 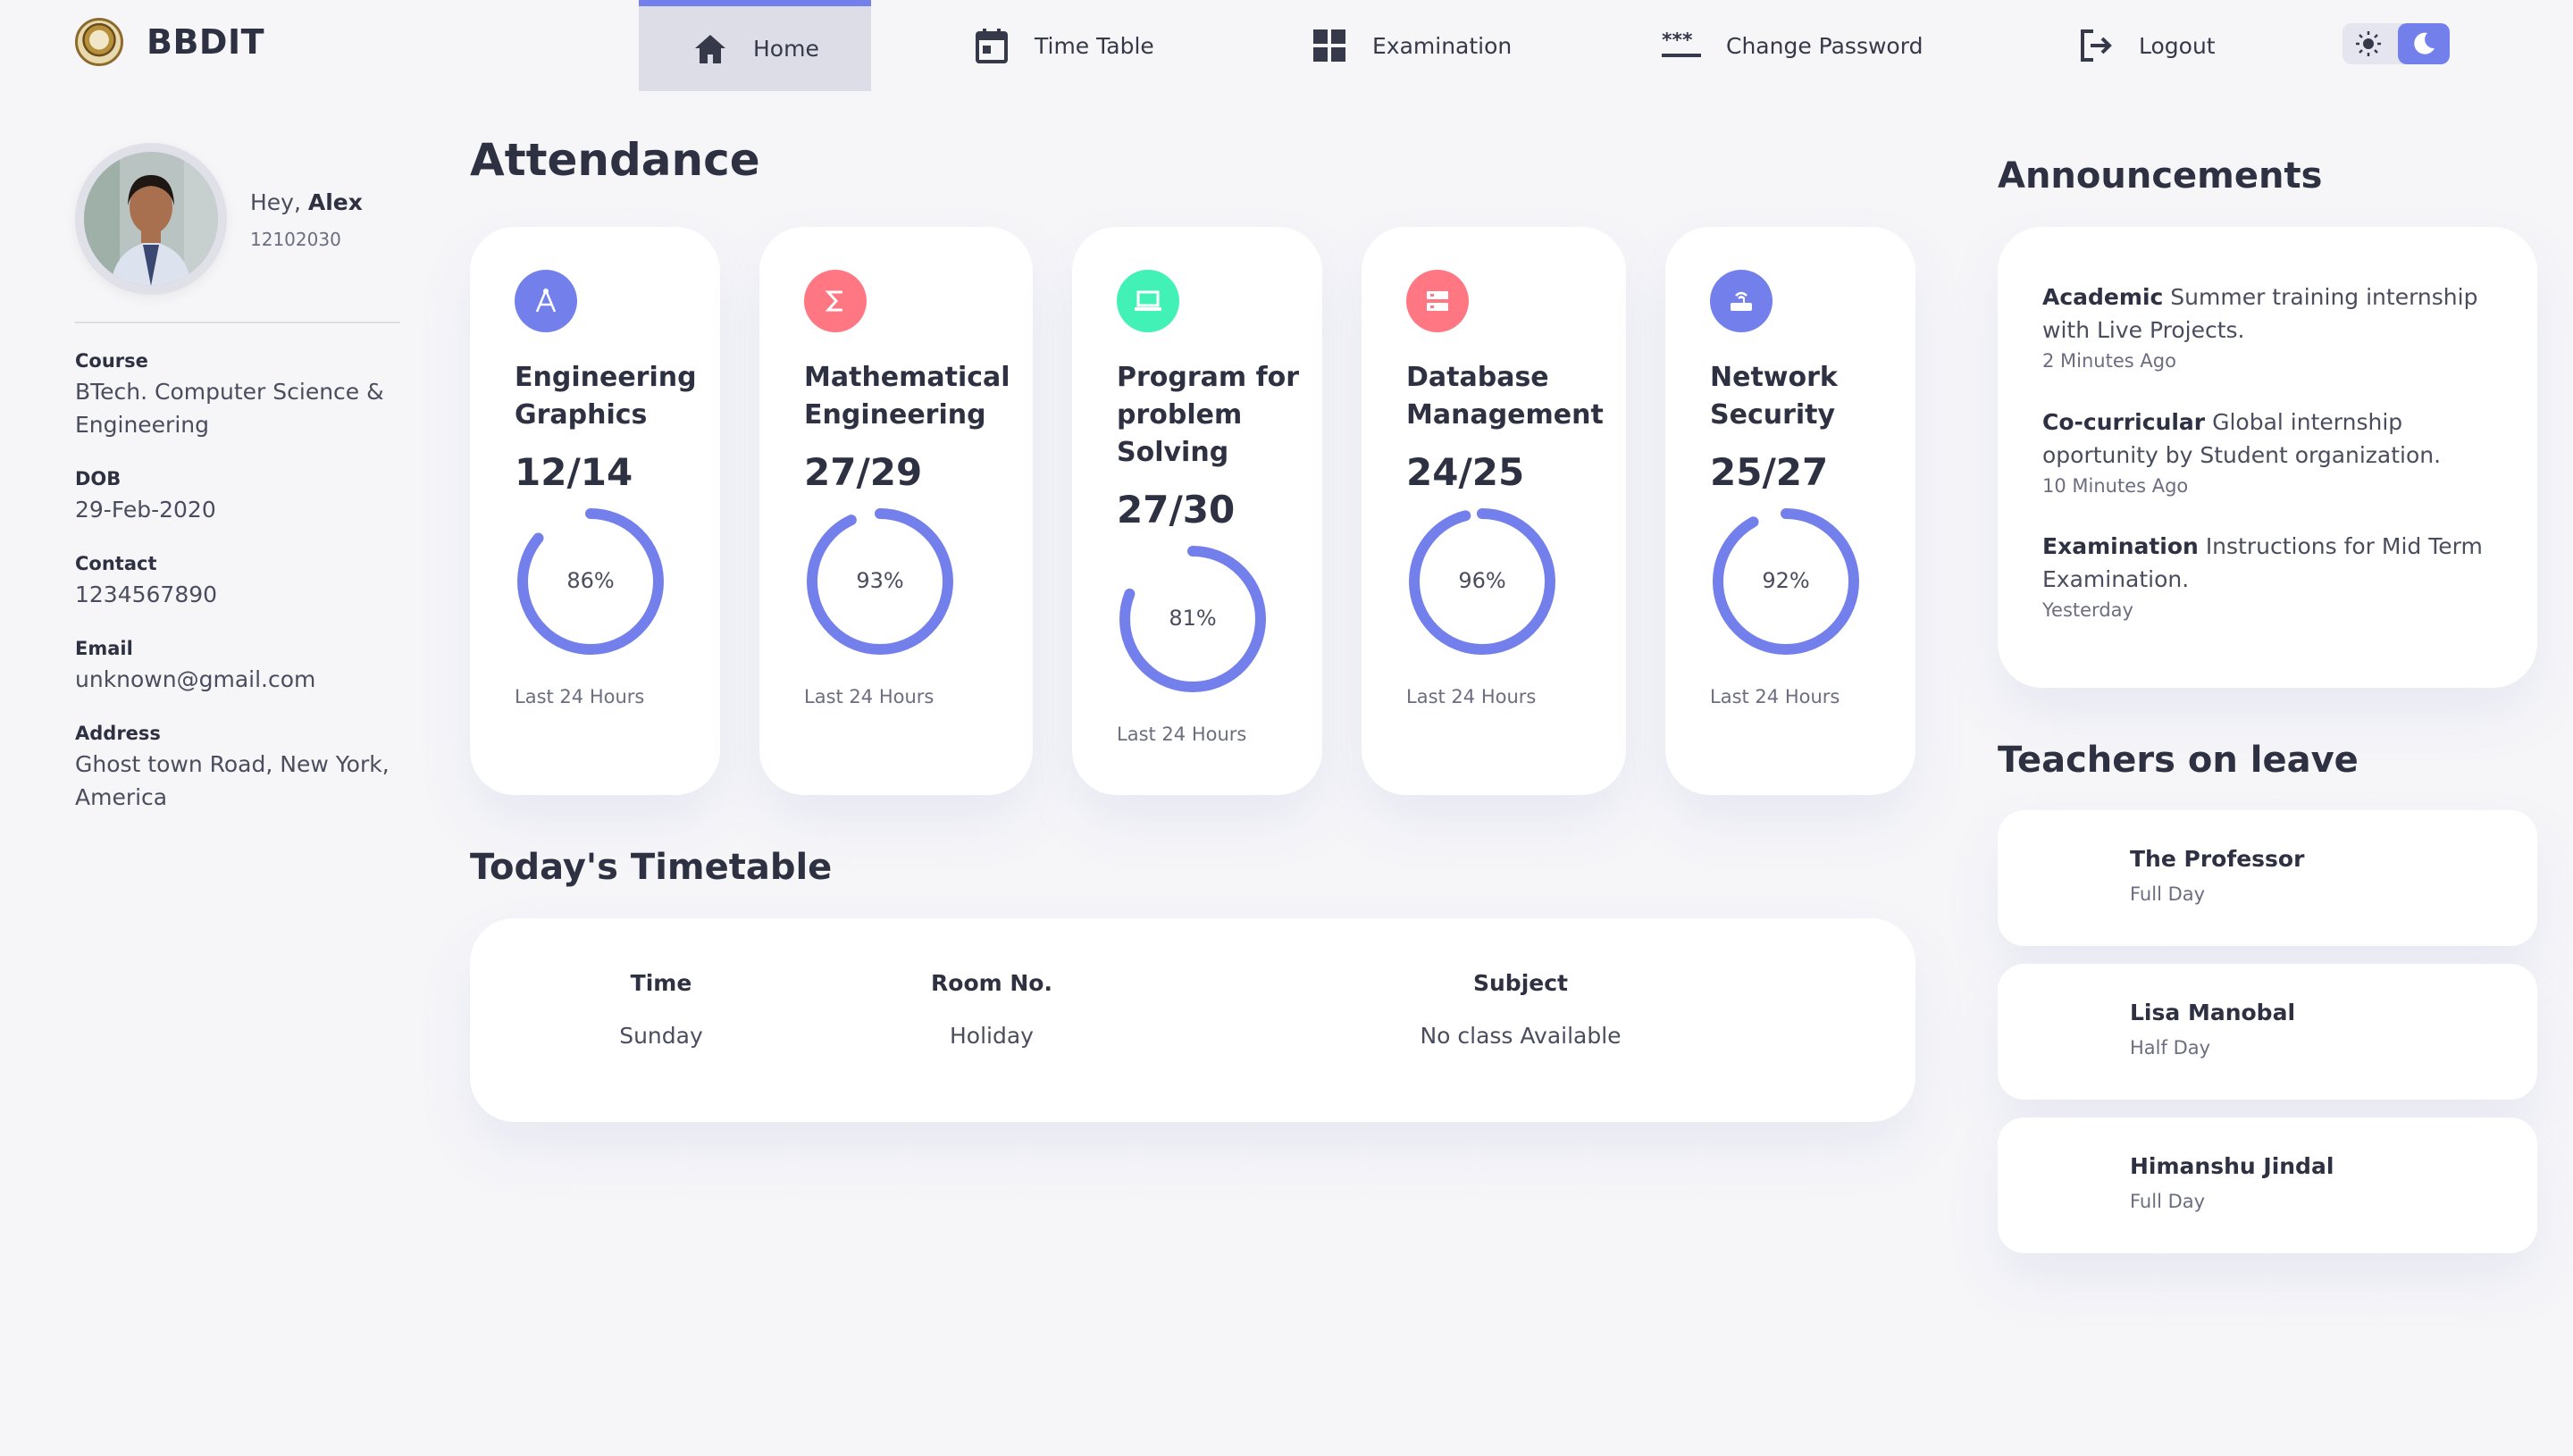 I want to click on avatar, so click(x=151, y=219).